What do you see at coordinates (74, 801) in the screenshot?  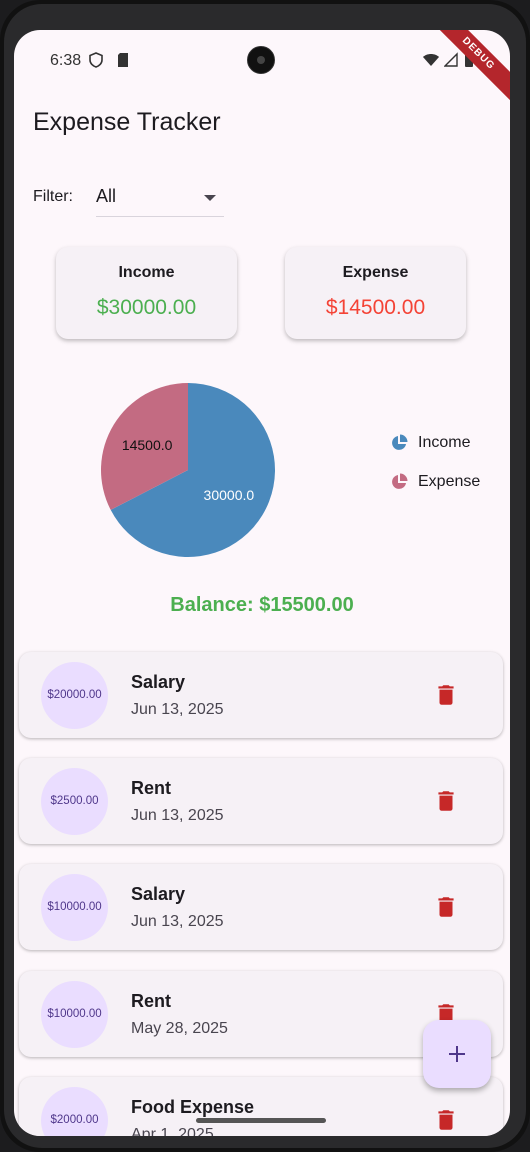 I see `amount-avatar: $2500.00` at bounding box center [74, 801].